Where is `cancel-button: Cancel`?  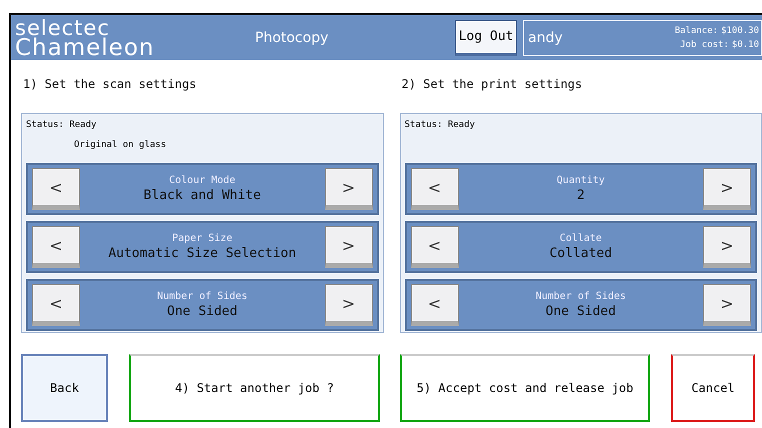
cancel-button: Cancel is located at coordinates (713, 388).